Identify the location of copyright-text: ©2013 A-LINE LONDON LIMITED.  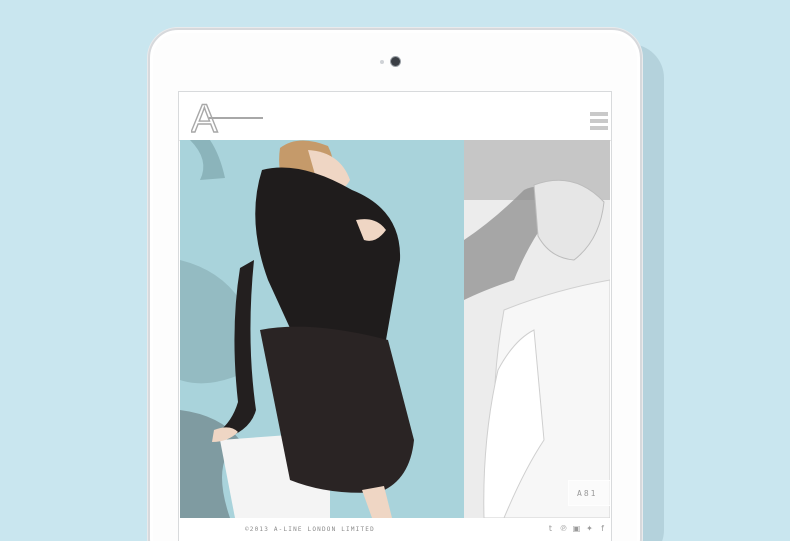
(310, 529).